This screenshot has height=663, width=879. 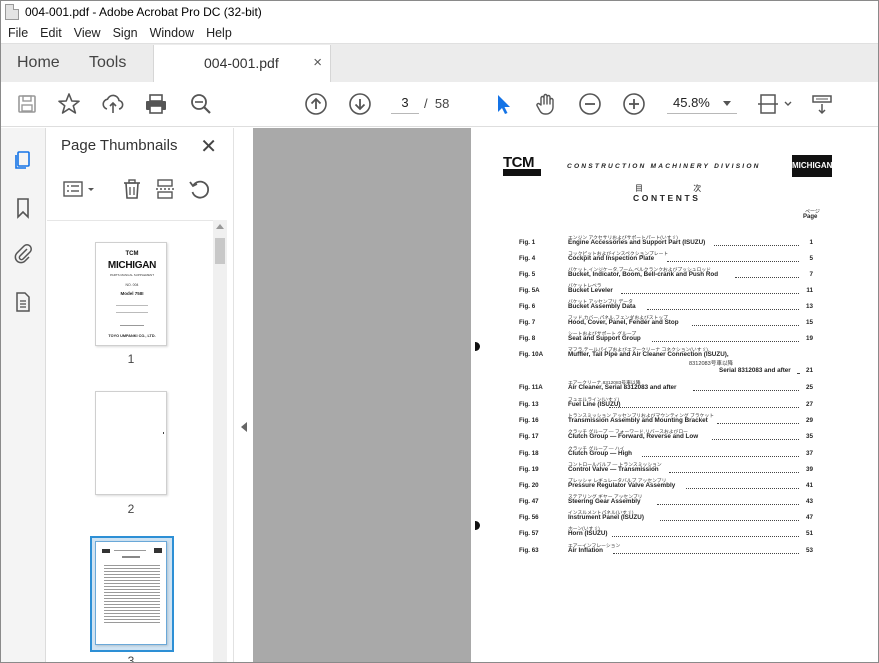 What do you see at coordinates (244, 427) in the screenshot?
I see `collapse-left-icon` at bounding box center [244, 427].